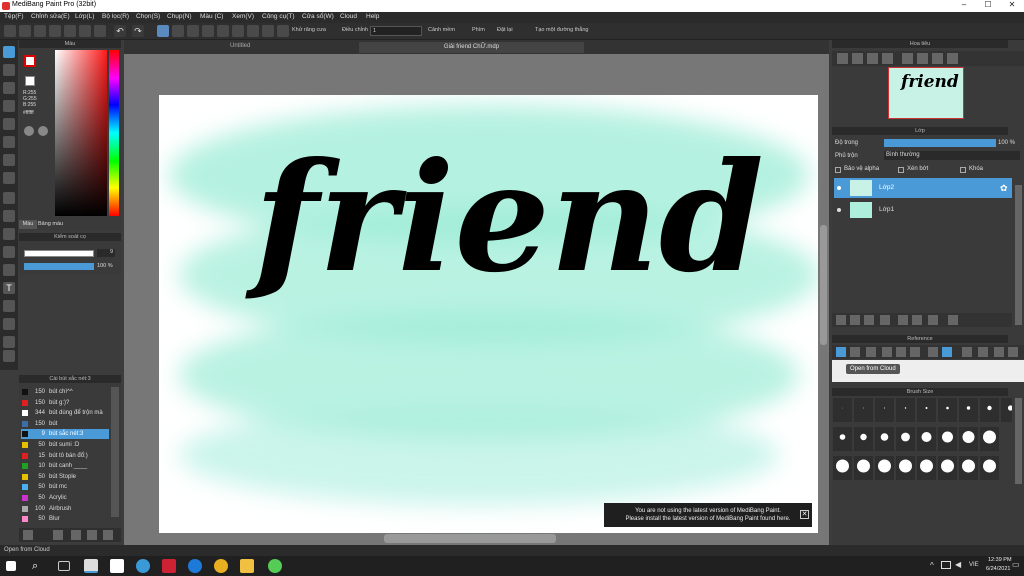 The image size is (1024, 576). What do you see at coordinates (470, 538) in the screenshot?
I see `horizontal-scrollbar` at bounding box center [470, 538].